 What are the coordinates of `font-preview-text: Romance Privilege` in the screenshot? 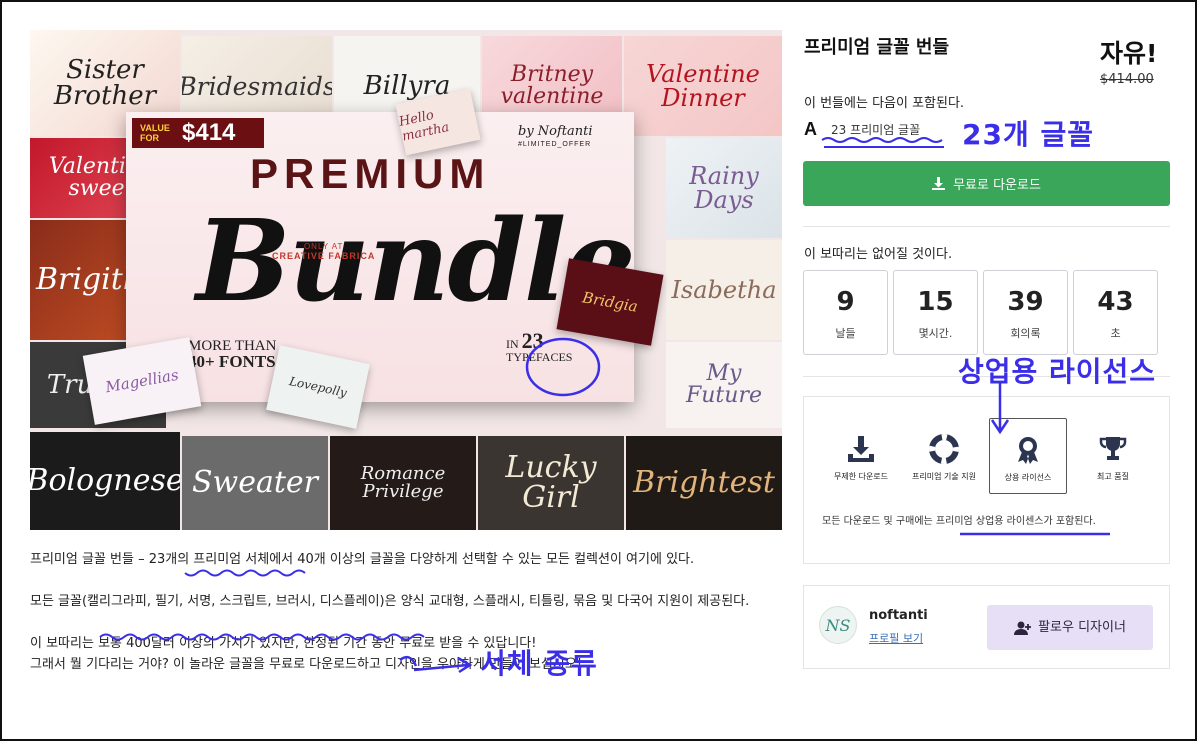 It's located at (403, 482).